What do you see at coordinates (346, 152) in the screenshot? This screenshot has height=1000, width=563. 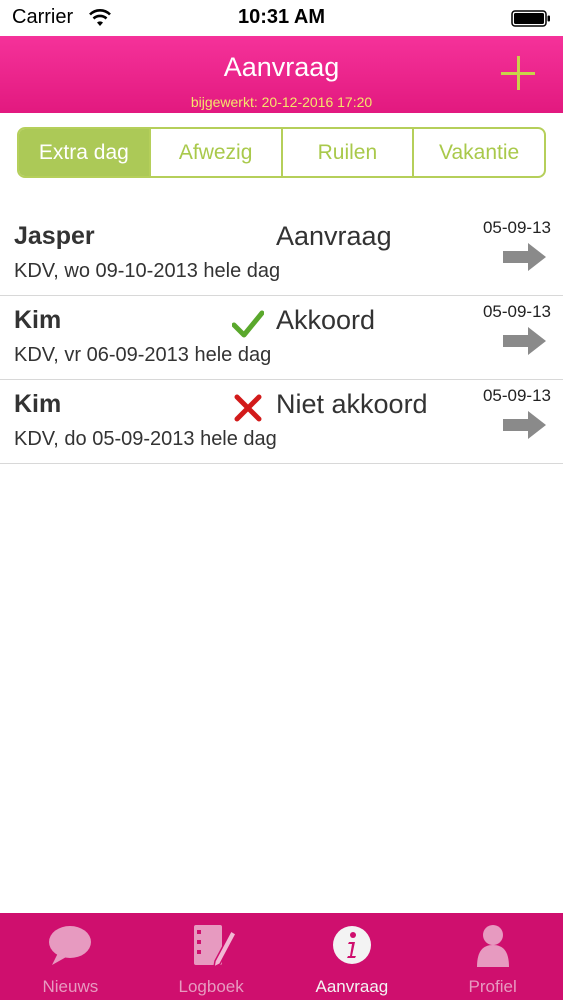 I see `segment-ruilen: Ruilen` at bounding box center [346, 152].